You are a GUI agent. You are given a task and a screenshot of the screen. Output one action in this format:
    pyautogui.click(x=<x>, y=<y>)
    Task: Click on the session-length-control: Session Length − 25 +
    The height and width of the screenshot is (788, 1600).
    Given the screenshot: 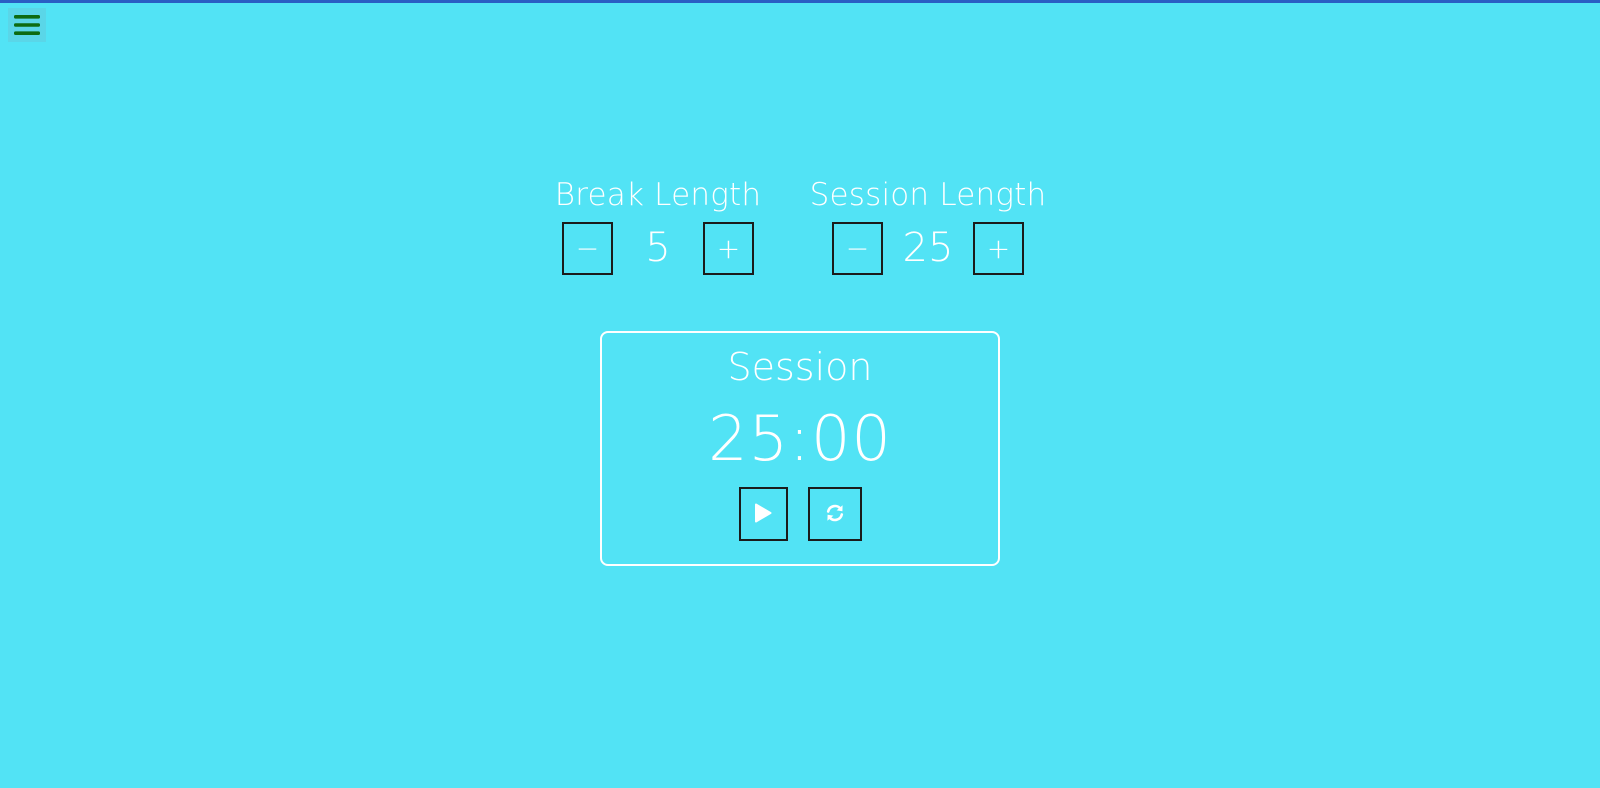 What is the action you would take?
    pyautogui.click(x=928, y=223)
    